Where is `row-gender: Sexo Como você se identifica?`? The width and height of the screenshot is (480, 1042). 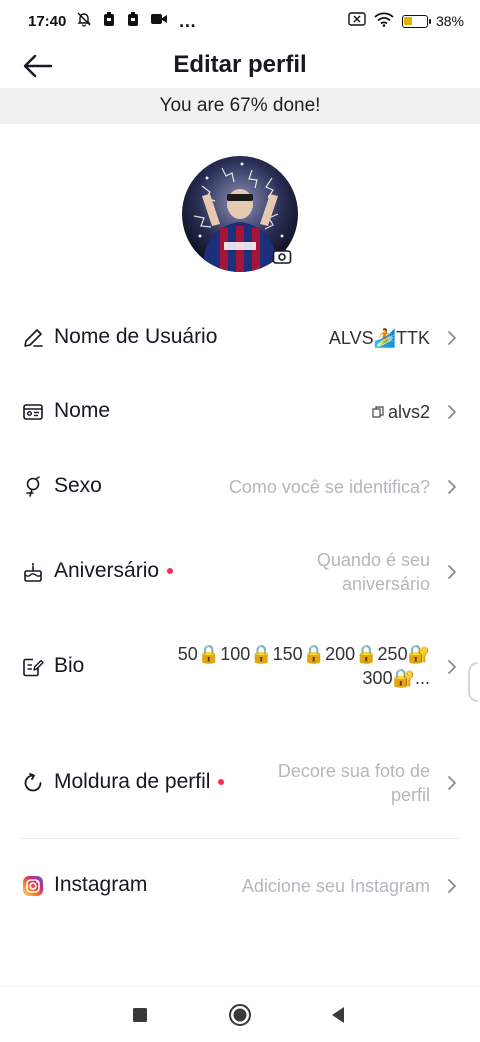 row-gender: Sexo Como você se identifica? is located at coordinates (240, 487).